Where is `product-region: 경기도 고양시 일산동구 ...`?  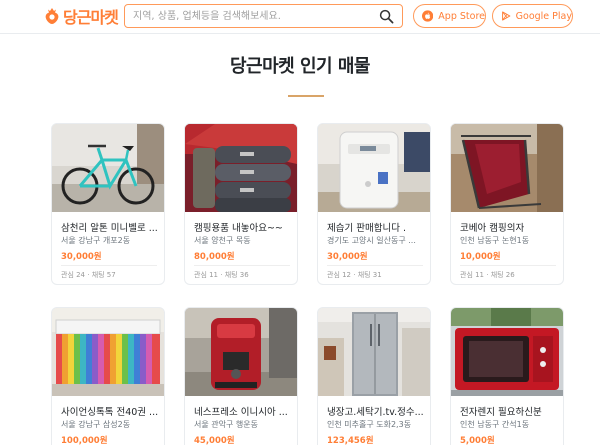
product-region: 경기도 고양시 일산동구 ... is located at coordinates (371, 240).